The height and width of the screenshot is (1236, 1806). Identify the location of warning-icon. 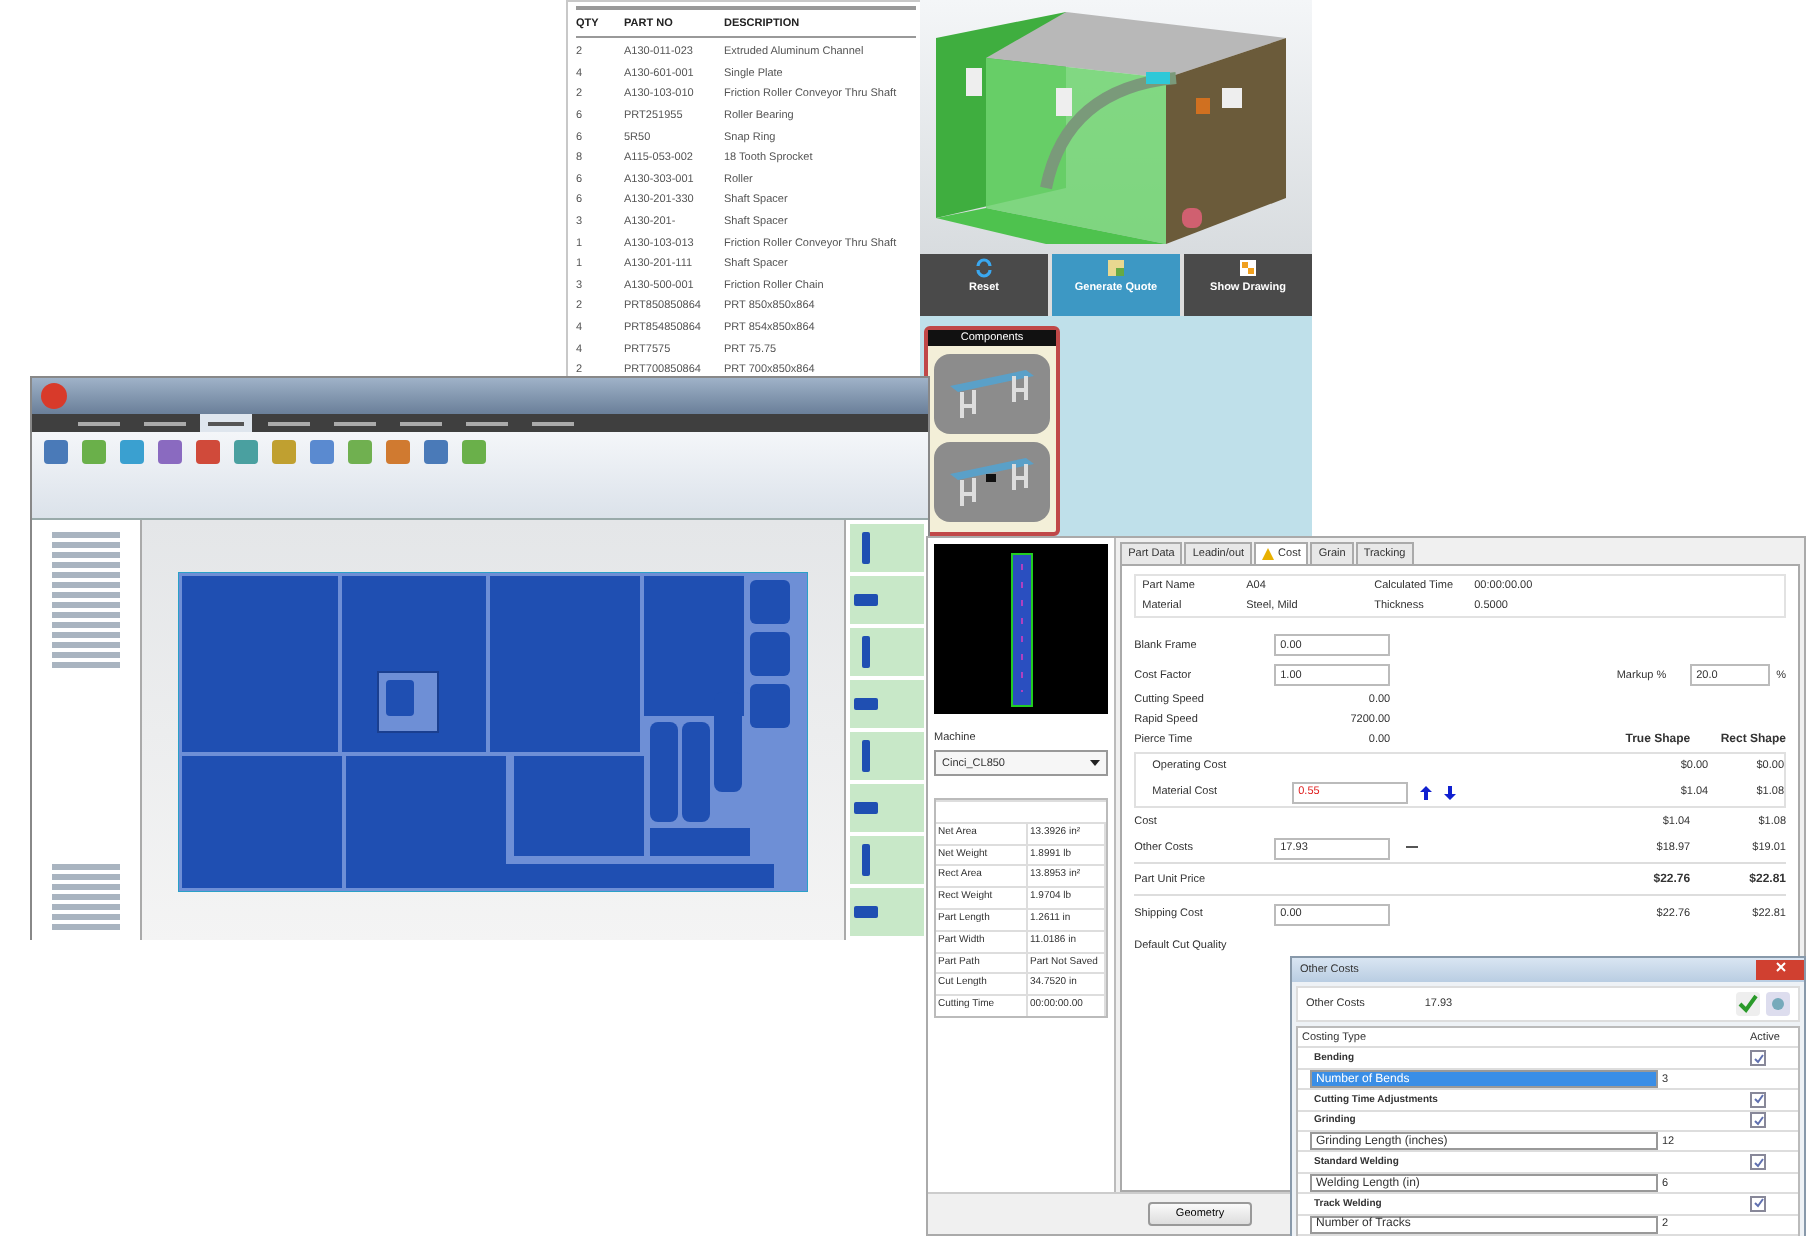
(1268, 554).